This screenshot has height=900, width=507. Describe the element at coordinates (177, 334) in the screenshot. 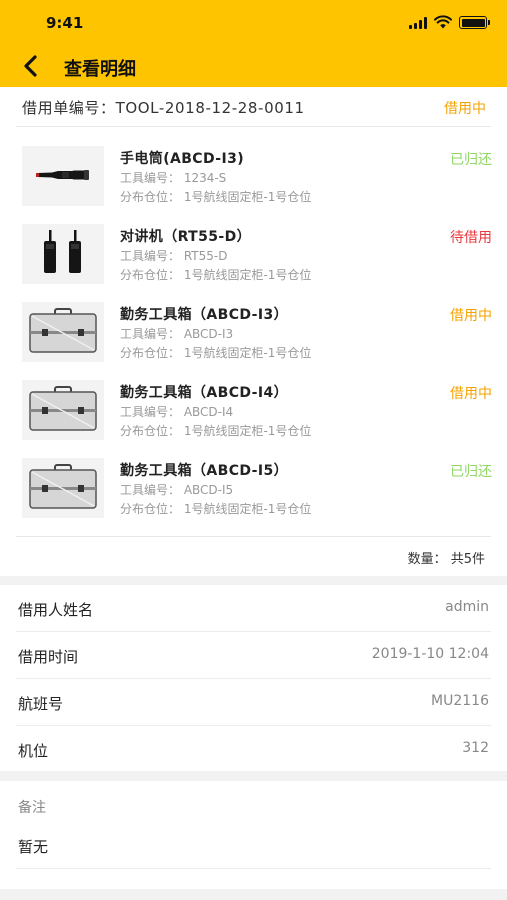

I see `tool-code: 工具编号： ABCD-I3` at that location.